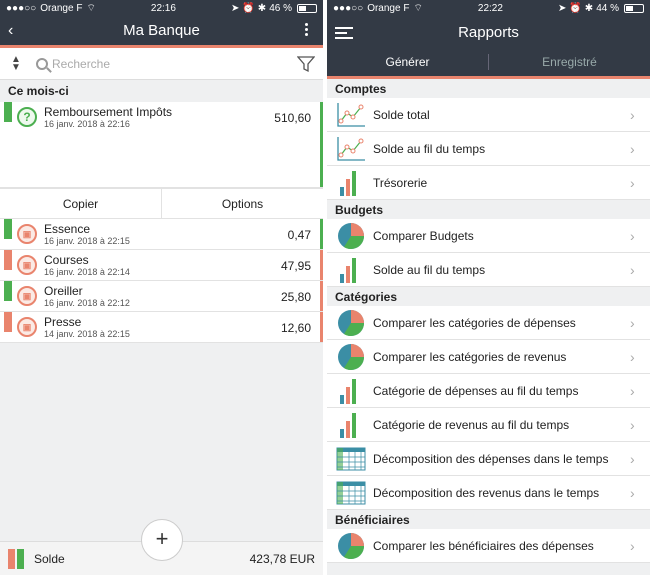  Describe the element at coordinates (488, 546) in the screenshot. I see `report-item: Comparer les bénéficiaires des dépenses ›` at that location.